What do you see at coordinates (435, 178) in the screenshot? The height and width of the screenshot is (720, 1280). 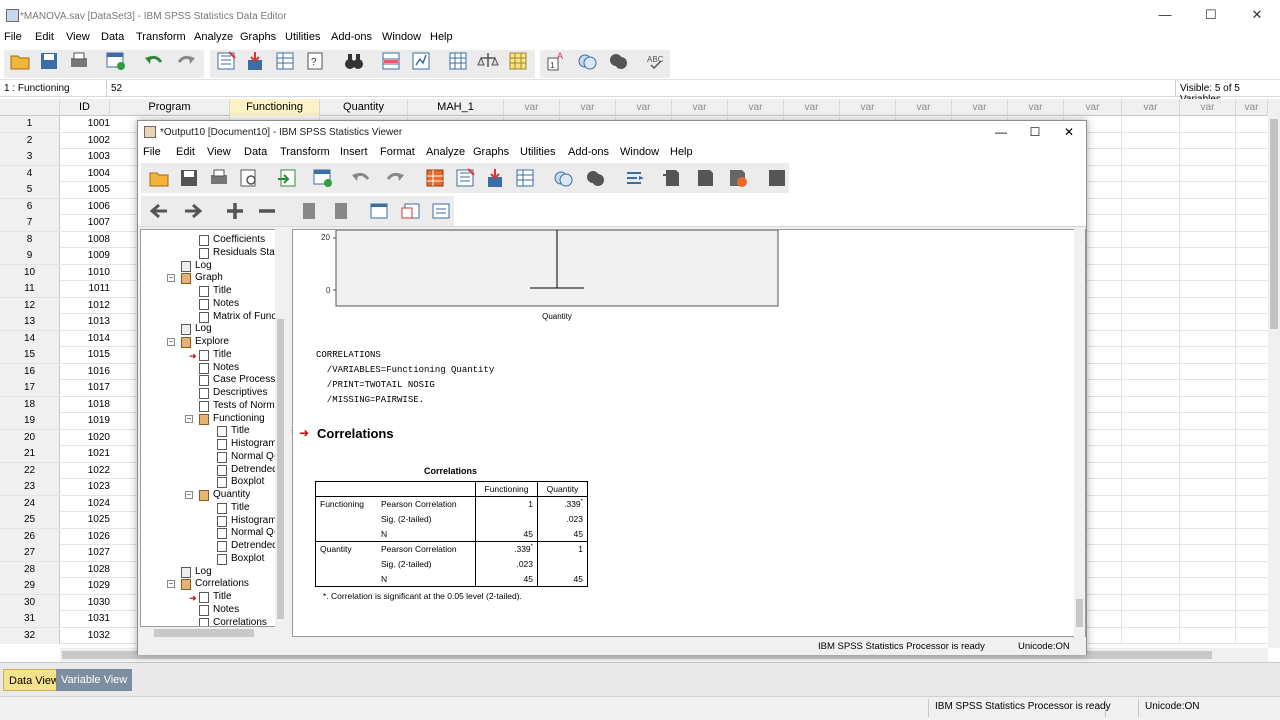 I see `goto-data-icon` at bounding box center [435, 178].